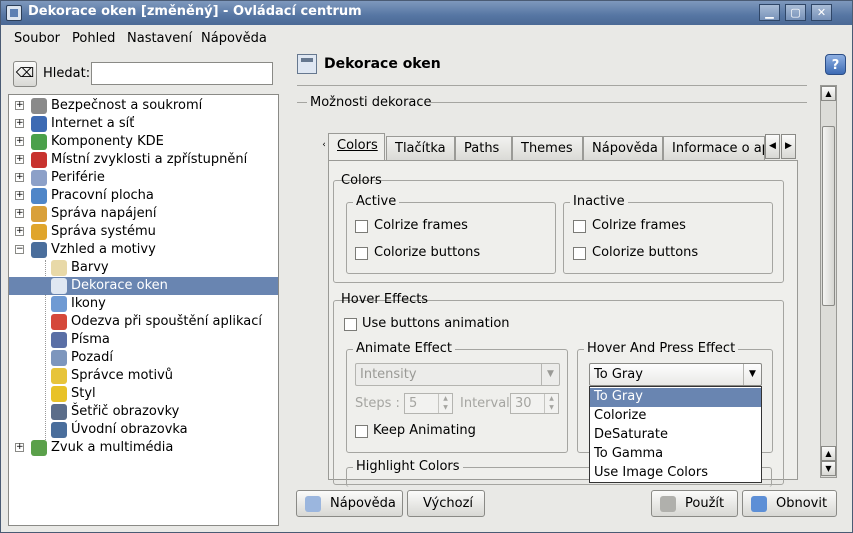 The height and width of the screenshot is (533, 853). Describe the element at coordinates (129, 429) in the screenshot. I see `tree-item-label: Úvodní obrazovka` at that location.